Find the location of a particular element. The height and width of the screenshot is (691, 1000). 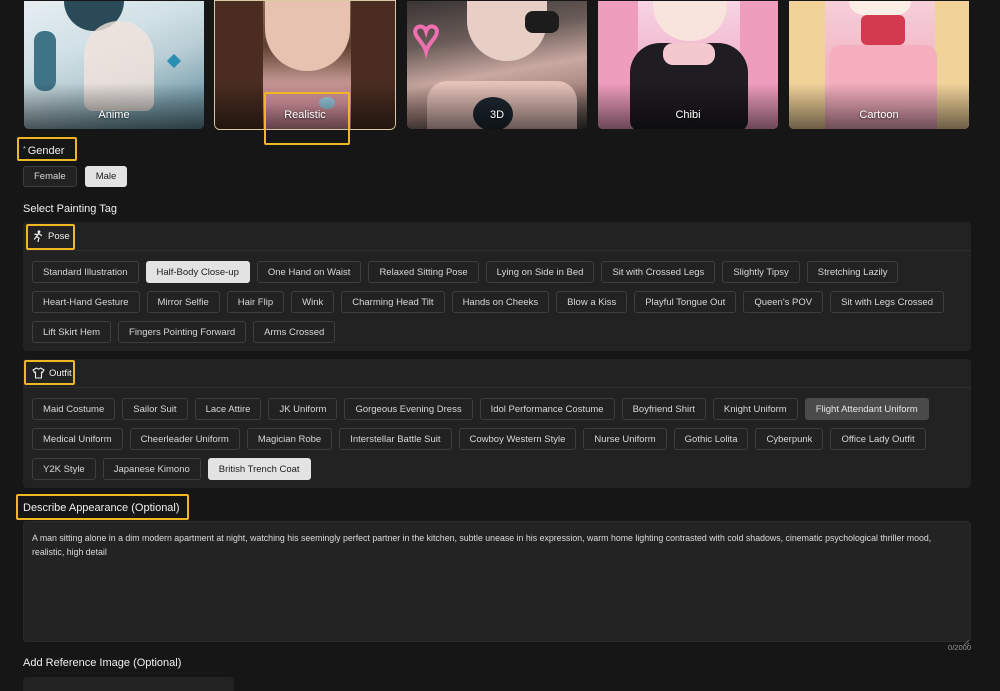

outfit-tag-nurse-uniform: Nurse Uniform is located at coordinates (625, 439).